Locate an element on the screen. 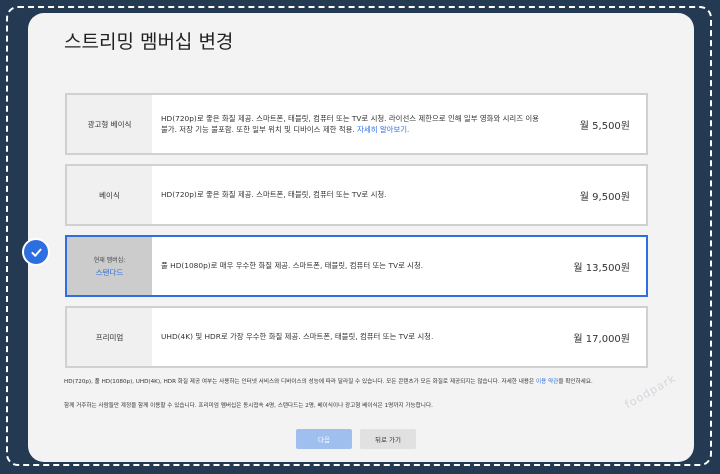 This screenshot has width=720, height=474. plan-name: 광고형 베이식 is located at coordinates (109, 124).